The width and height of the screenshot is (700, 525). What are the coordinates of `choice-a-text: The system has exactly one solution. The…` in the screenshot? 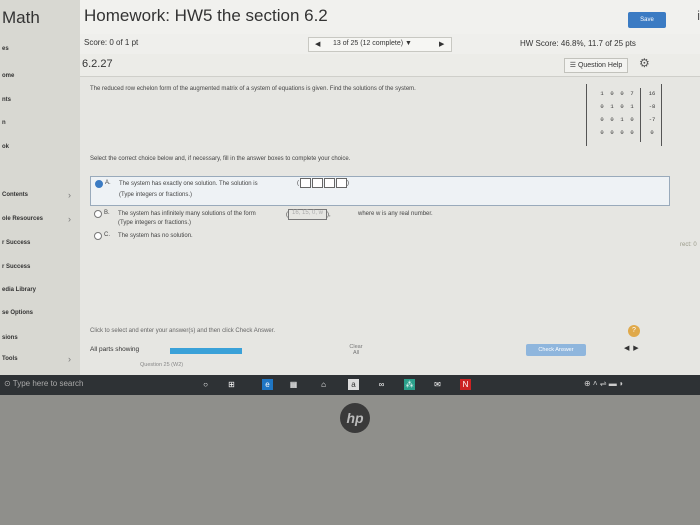 It's located at (188, 184).